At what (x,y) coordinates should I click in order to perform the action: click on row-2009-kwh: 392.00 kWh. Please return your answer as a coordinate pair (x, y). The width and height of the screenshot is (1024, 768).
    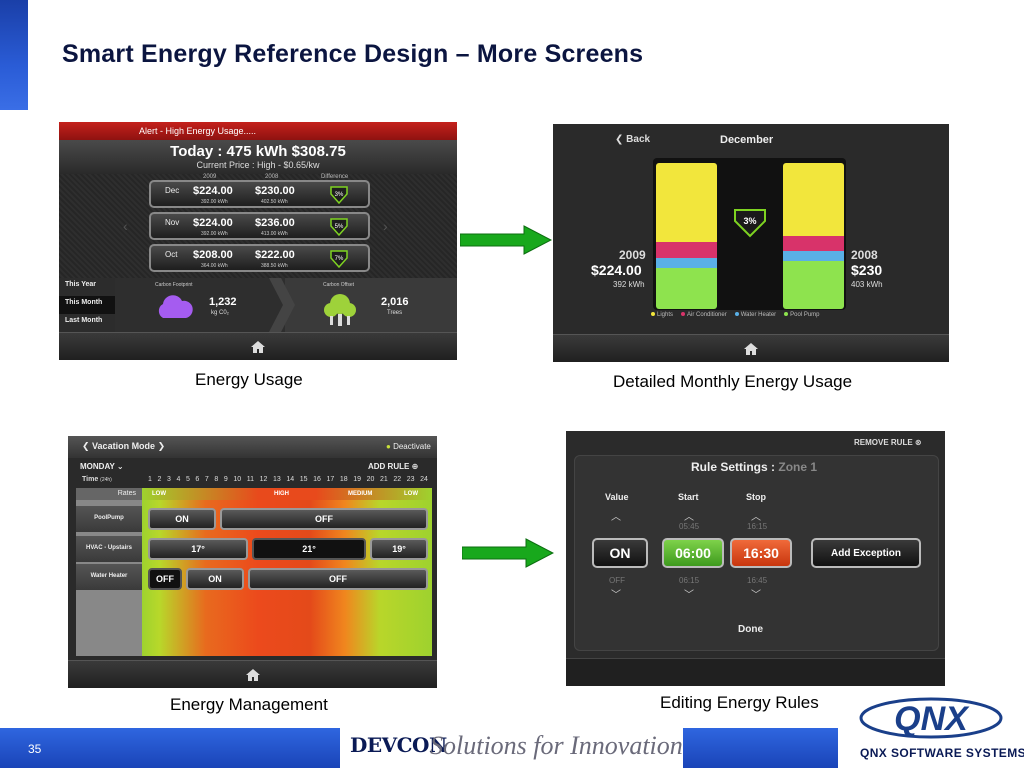
    Looking at the image, I should click on (214, 234).